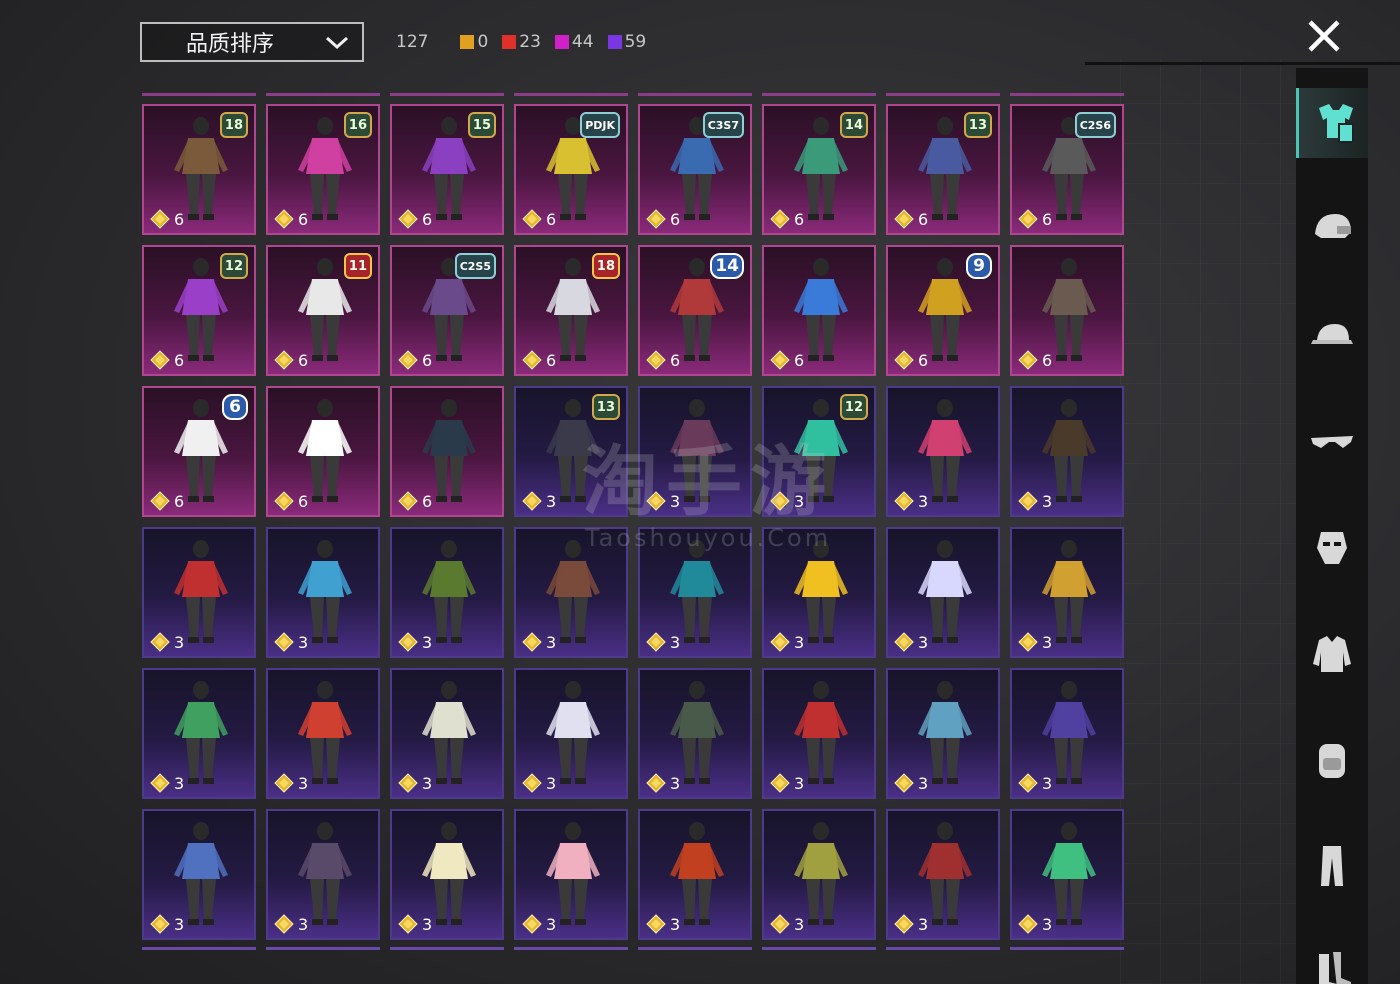 The image size is (1400, 984). What do you see at coordinates (605, 266) in the screenshot?
I see `season-badge: 18` at bounding box center [605, 266].